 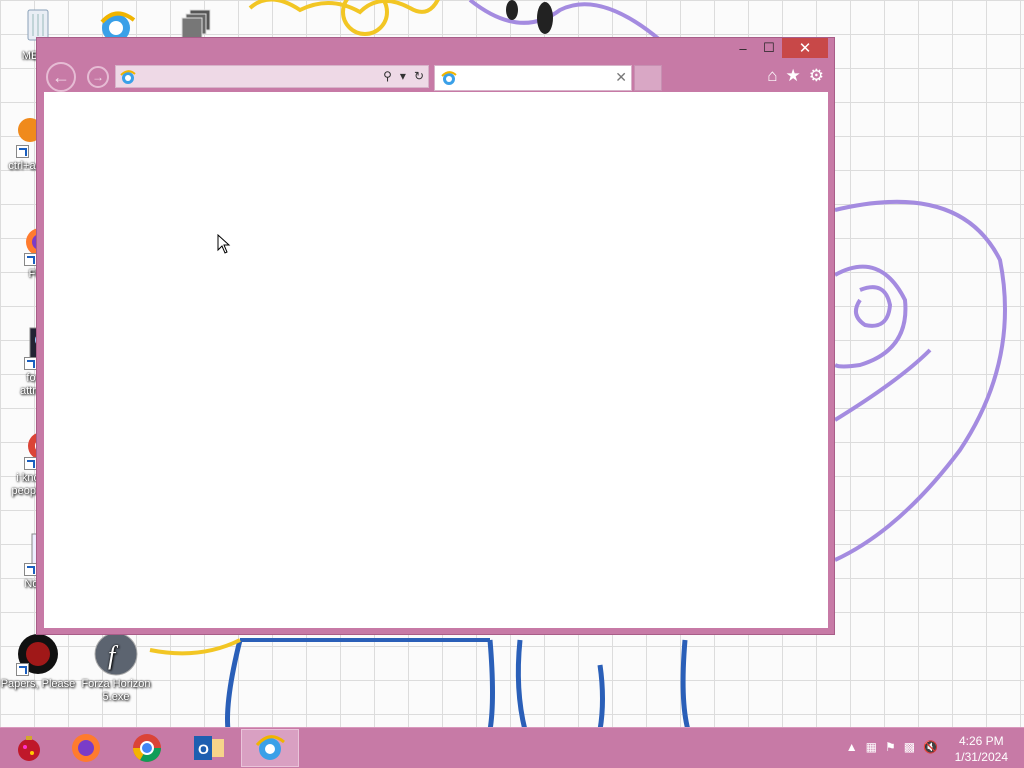 What do you see at coordinates (116, 654) in the screenshot?
I see `flash-icon: f` at bounding box center [116, 654].